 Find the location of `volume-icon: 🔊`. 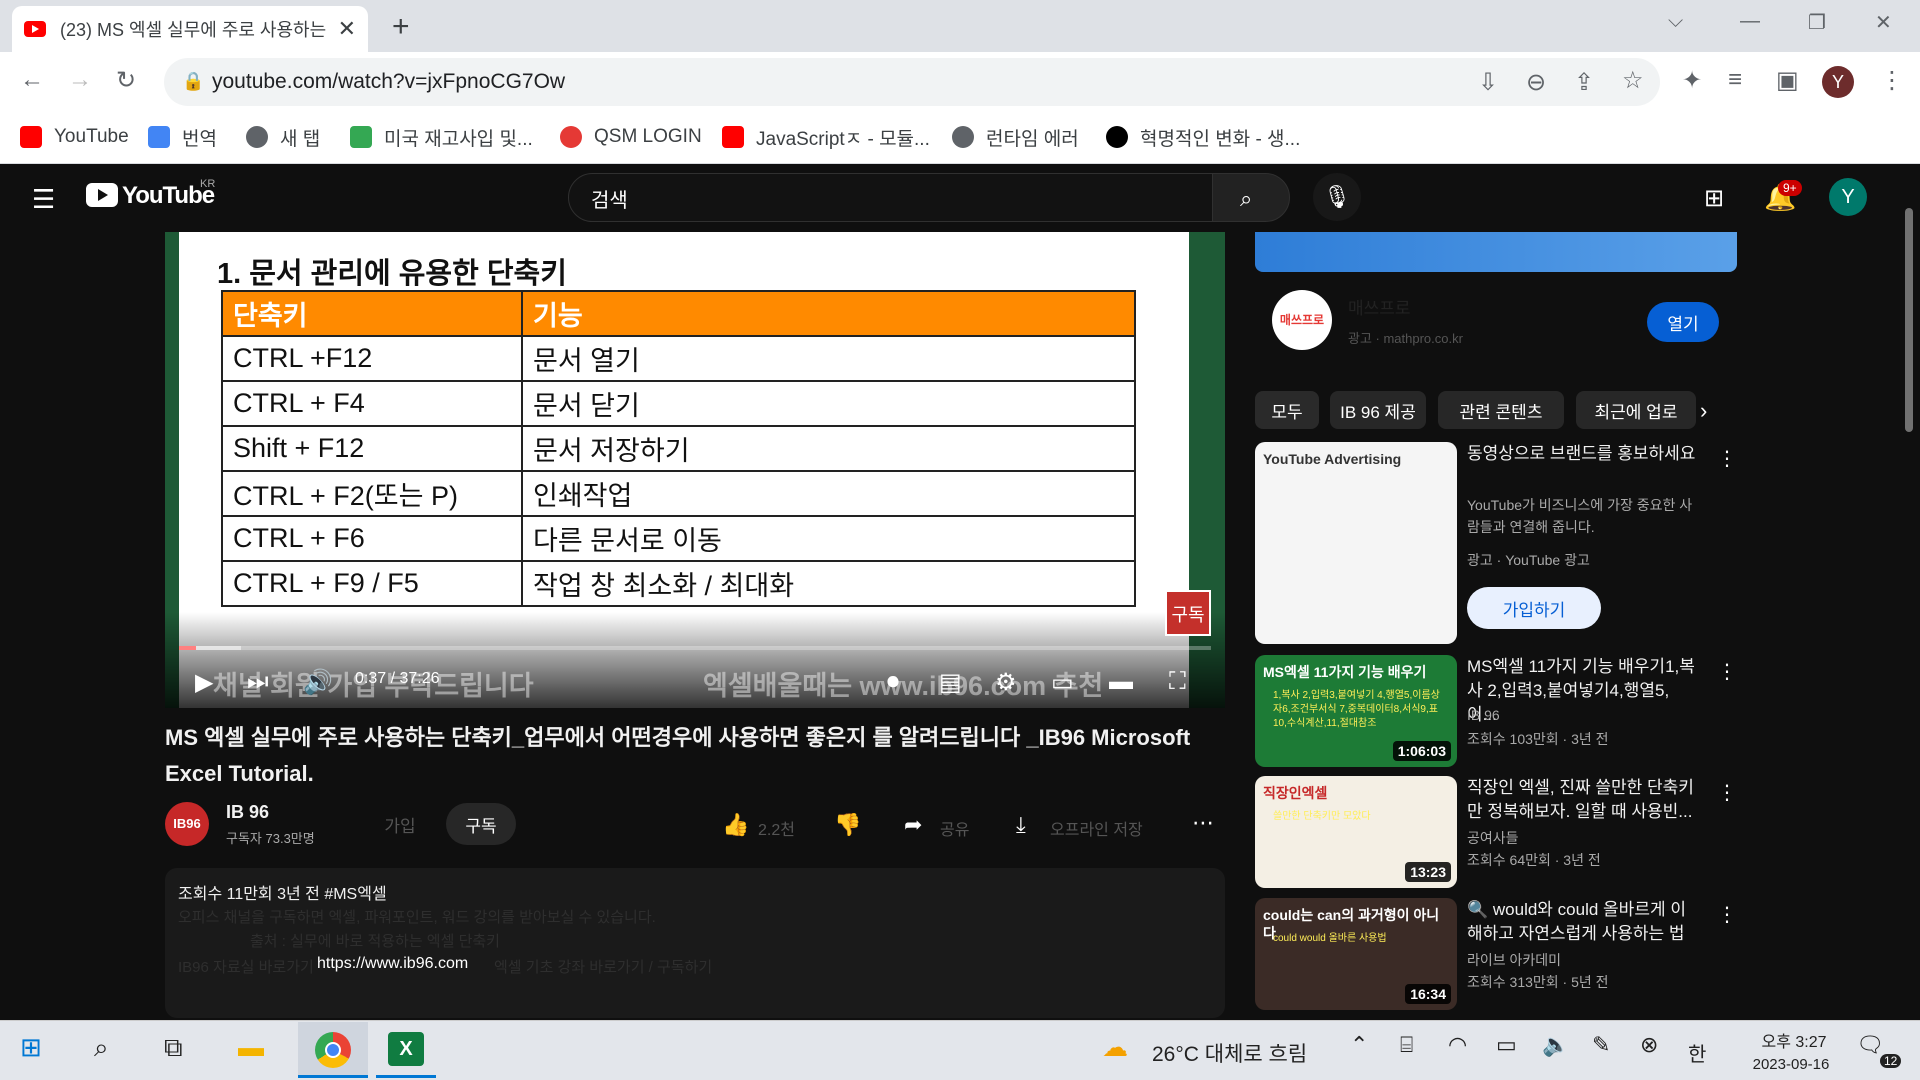

volume-icon: 🔊 is located at coordinates (318, 682).